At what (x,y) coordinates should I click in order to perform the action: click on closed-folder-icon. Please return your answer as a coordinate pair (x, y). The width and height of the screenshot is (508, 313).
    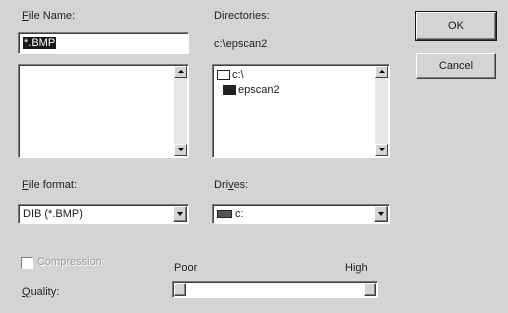
    Looking at the image, I should click on (229, 90).